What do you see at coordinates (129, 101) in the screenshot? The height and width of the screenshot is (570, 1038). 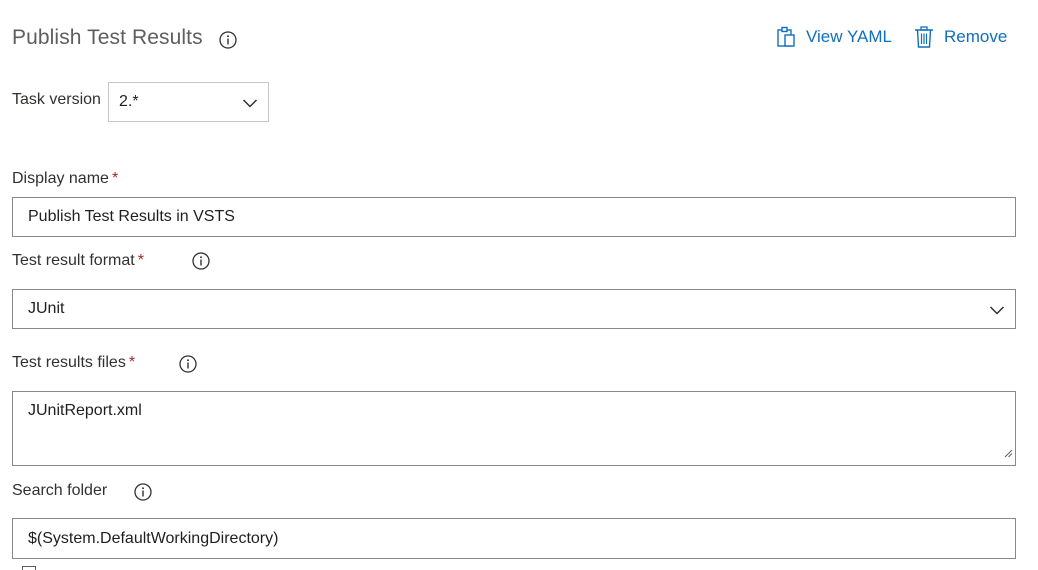 I see `task-version-value: 2.*` at bounding box center [129, 101].